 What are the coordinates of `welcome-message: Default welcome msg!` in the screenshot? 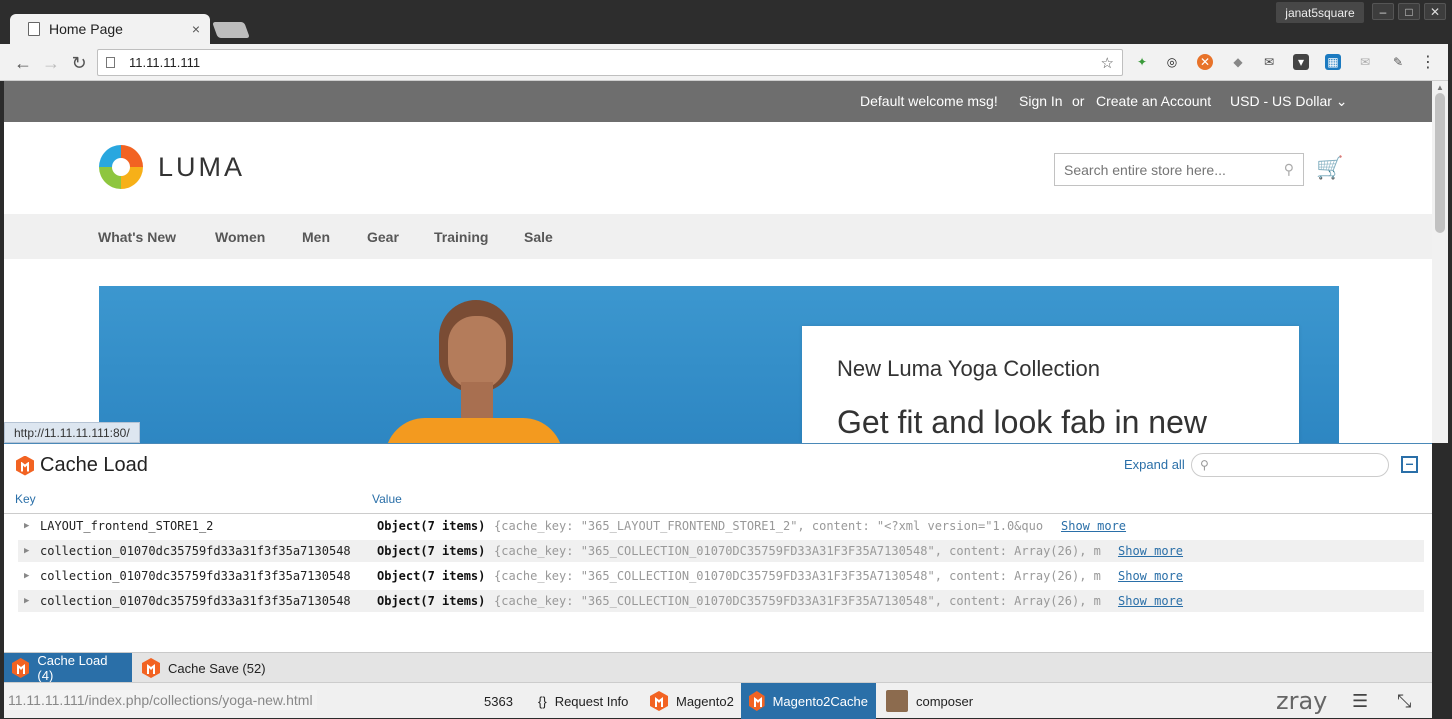 It's located at (929, 101).